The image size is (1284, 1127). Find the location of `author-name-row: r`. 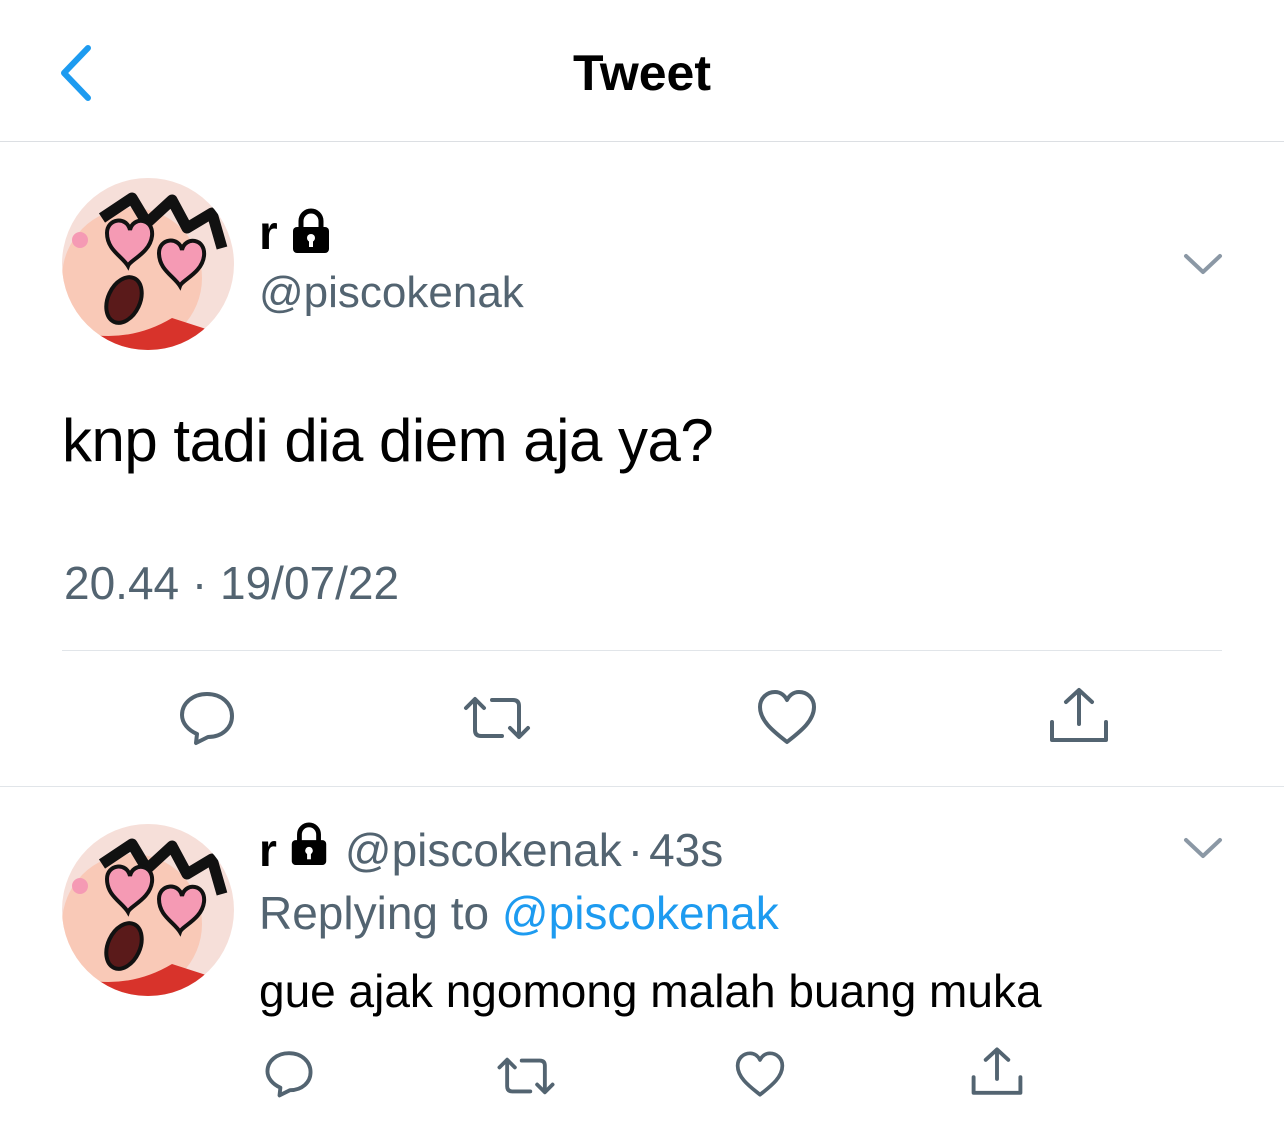

author-name-row: r is located at coordinates (296, 233).